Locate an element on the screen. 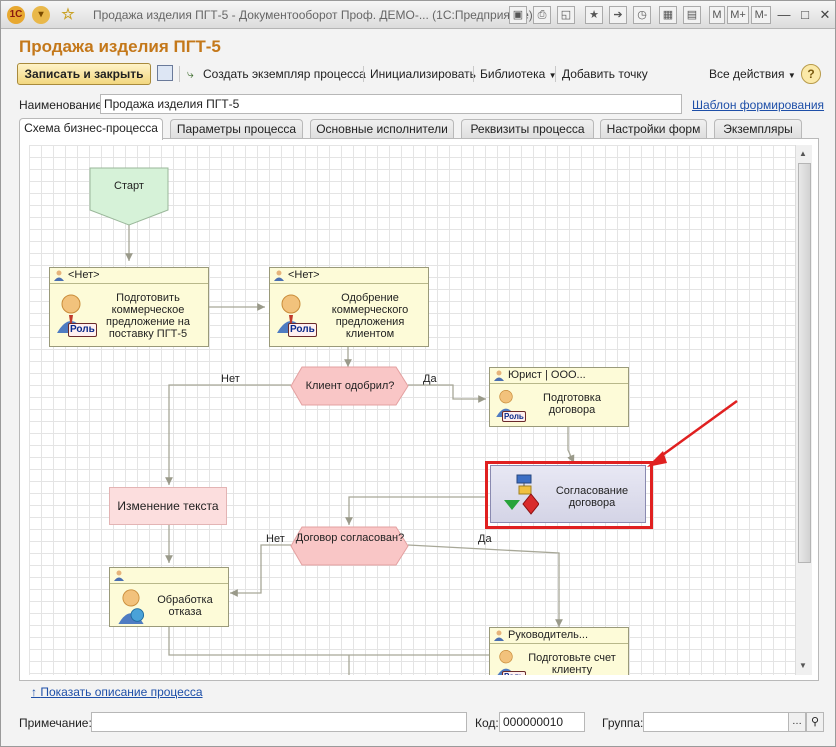 The image size is (836, 747). template-link: Шаблон формирования is located at coordinates (758, 105).